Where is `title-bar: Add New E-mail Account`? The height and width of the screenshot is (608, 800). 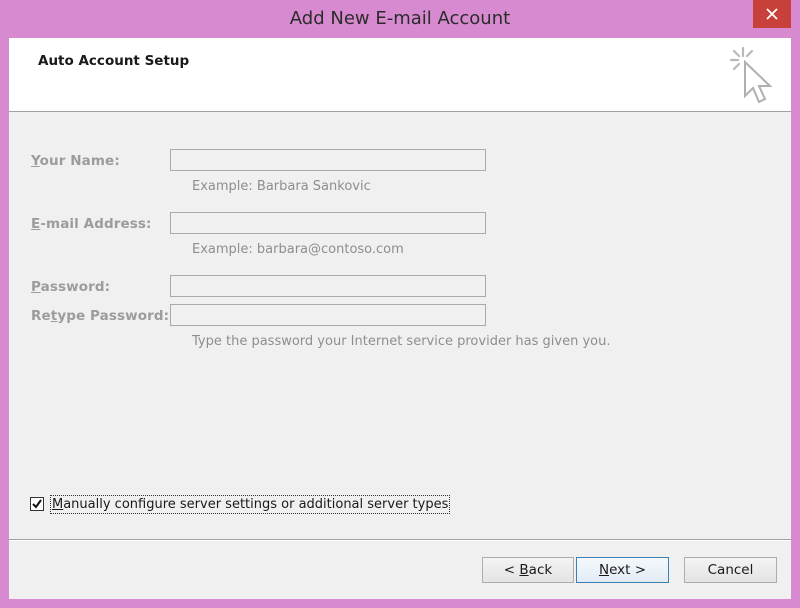
title-bar: Add New E-mail Account is located at coordinates (400, 19).